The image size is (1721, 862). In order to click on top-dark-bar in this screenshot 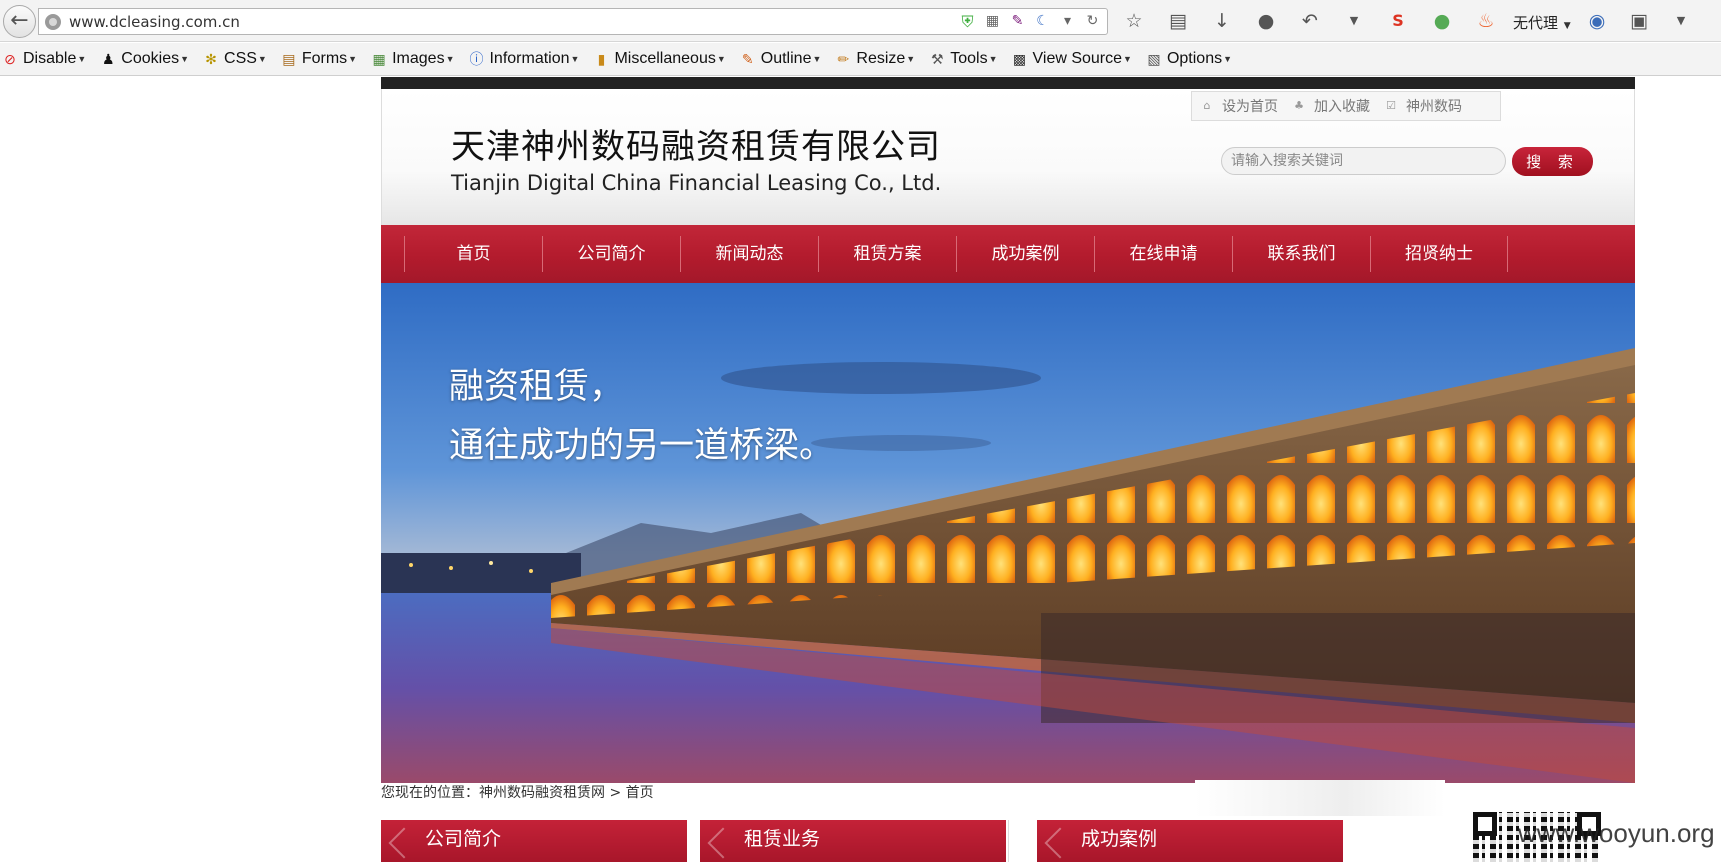, I will do `click(1008, 83)`.